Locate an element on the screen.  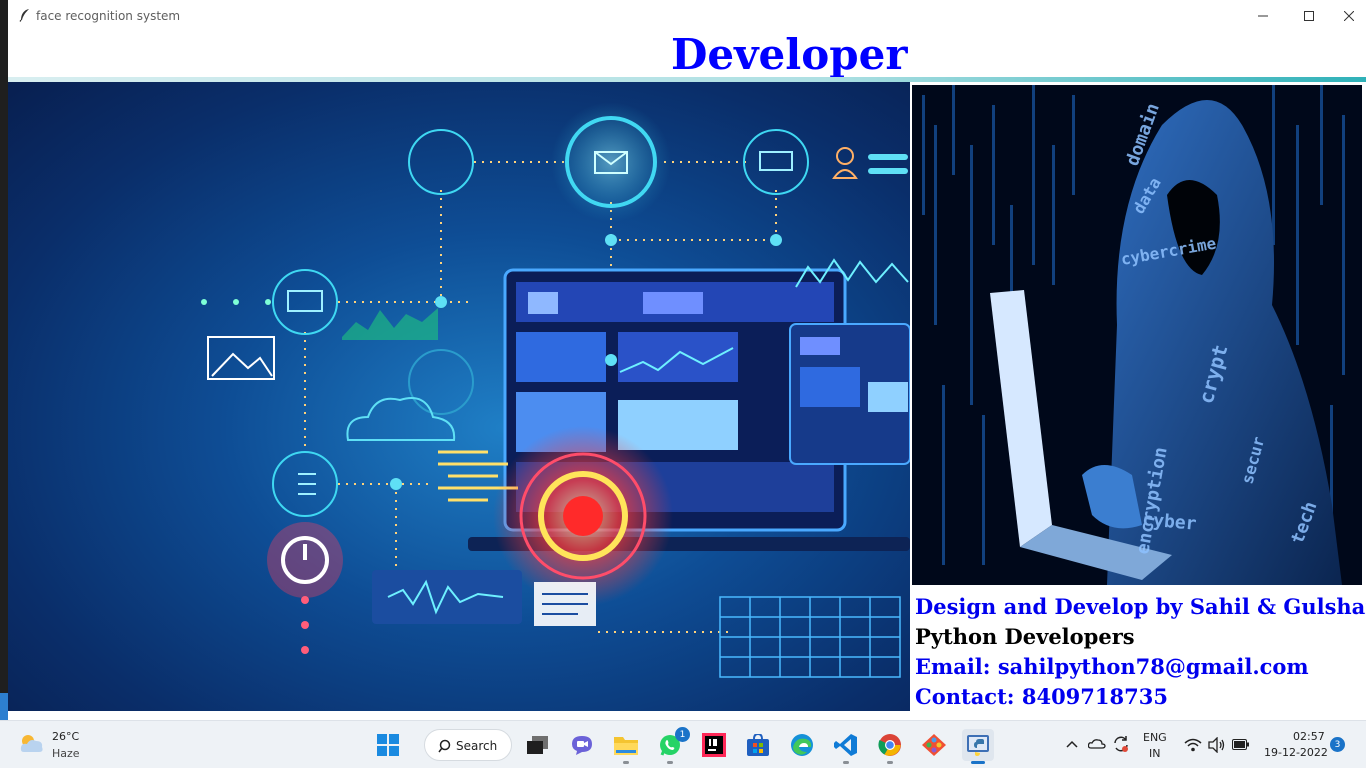
chrome-button is located at coordinates (890, 746).